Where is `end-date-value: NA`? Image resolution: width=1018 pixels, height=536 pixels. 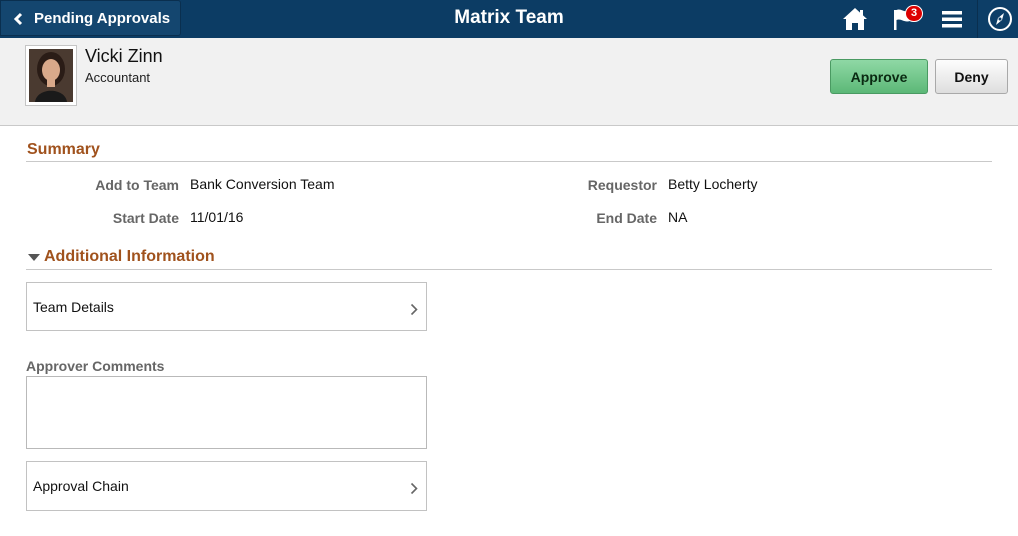 end-date-value: NA is located at coordinates (678, 217).